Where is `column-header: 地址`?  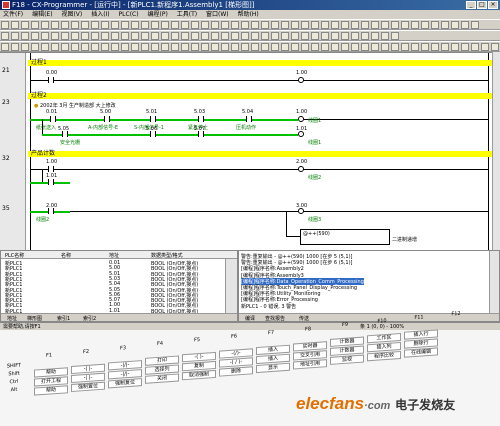 column-header: 地址 is located at coordinates (114, 255).